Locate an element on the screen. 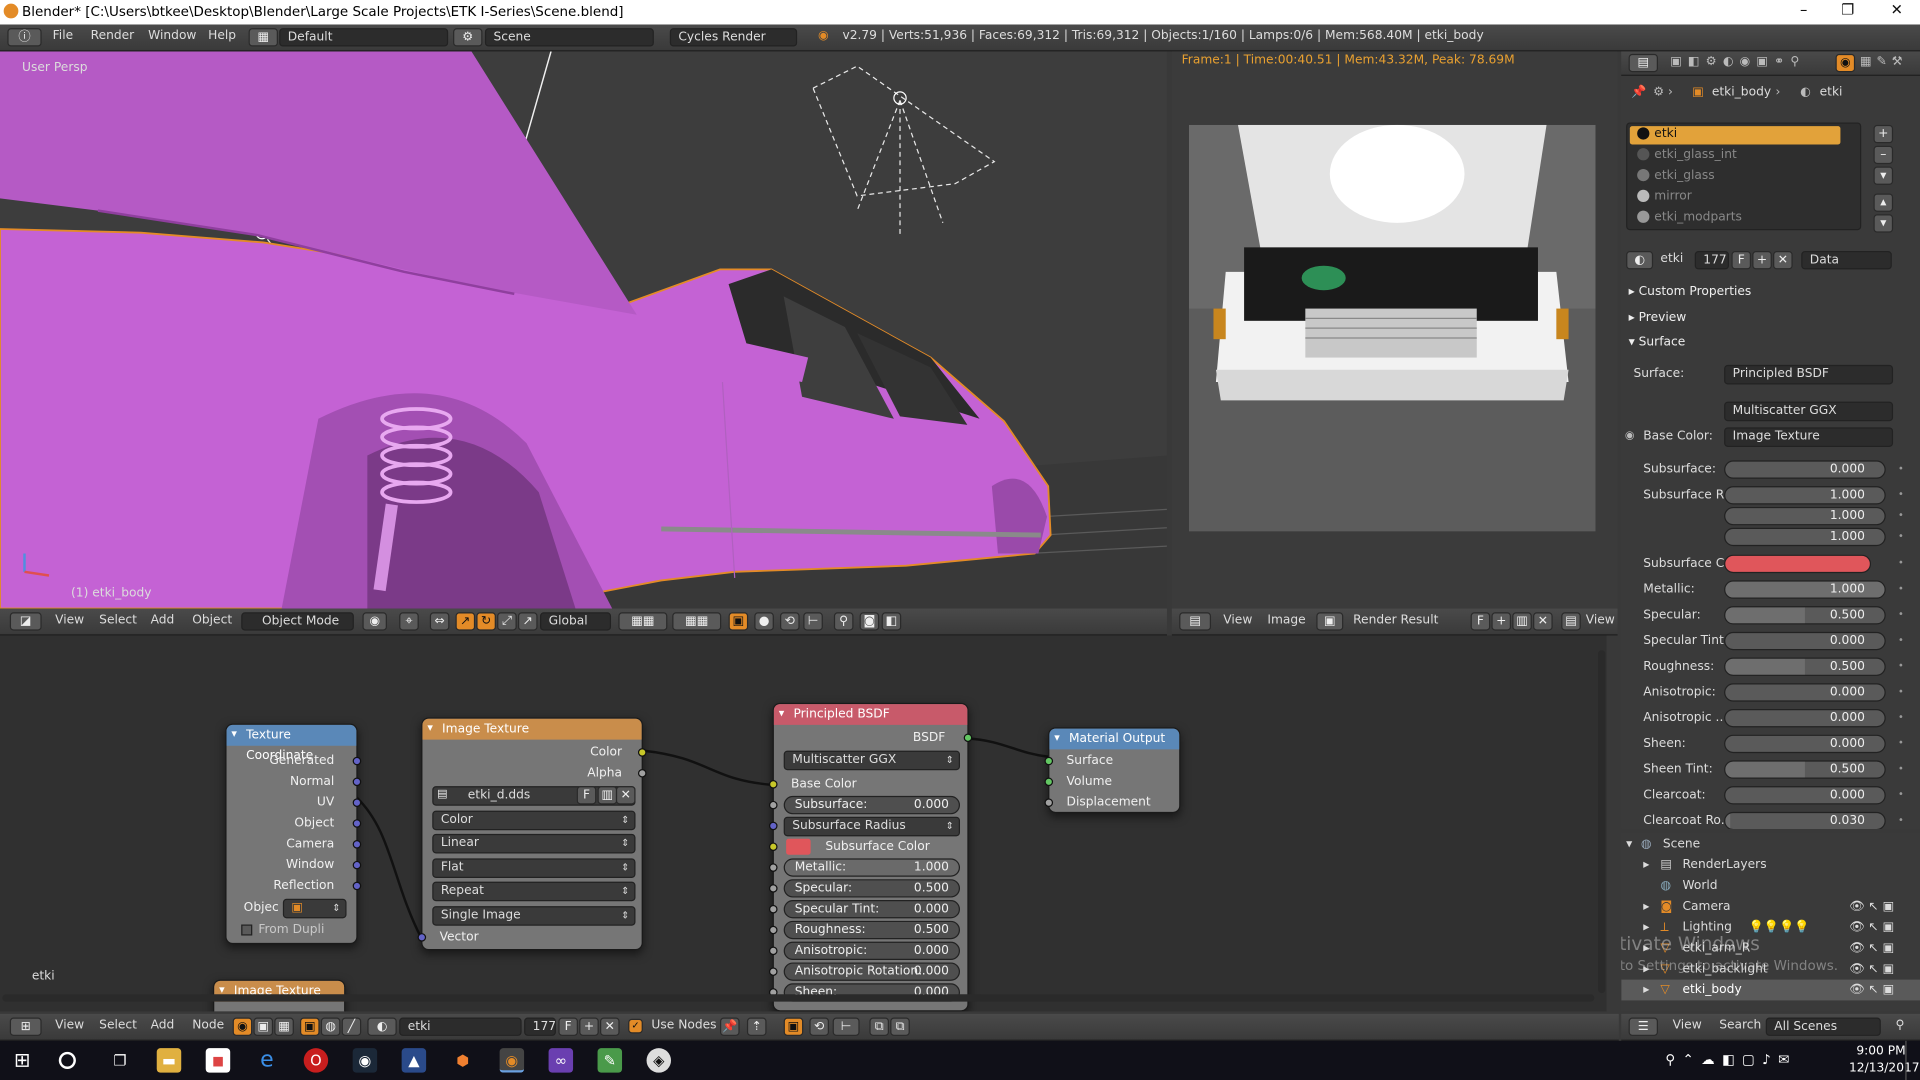 The width and height of the screenshot is (1920, 1080). section-preview: ▸ Preview is located at coordinates (1658, 317).